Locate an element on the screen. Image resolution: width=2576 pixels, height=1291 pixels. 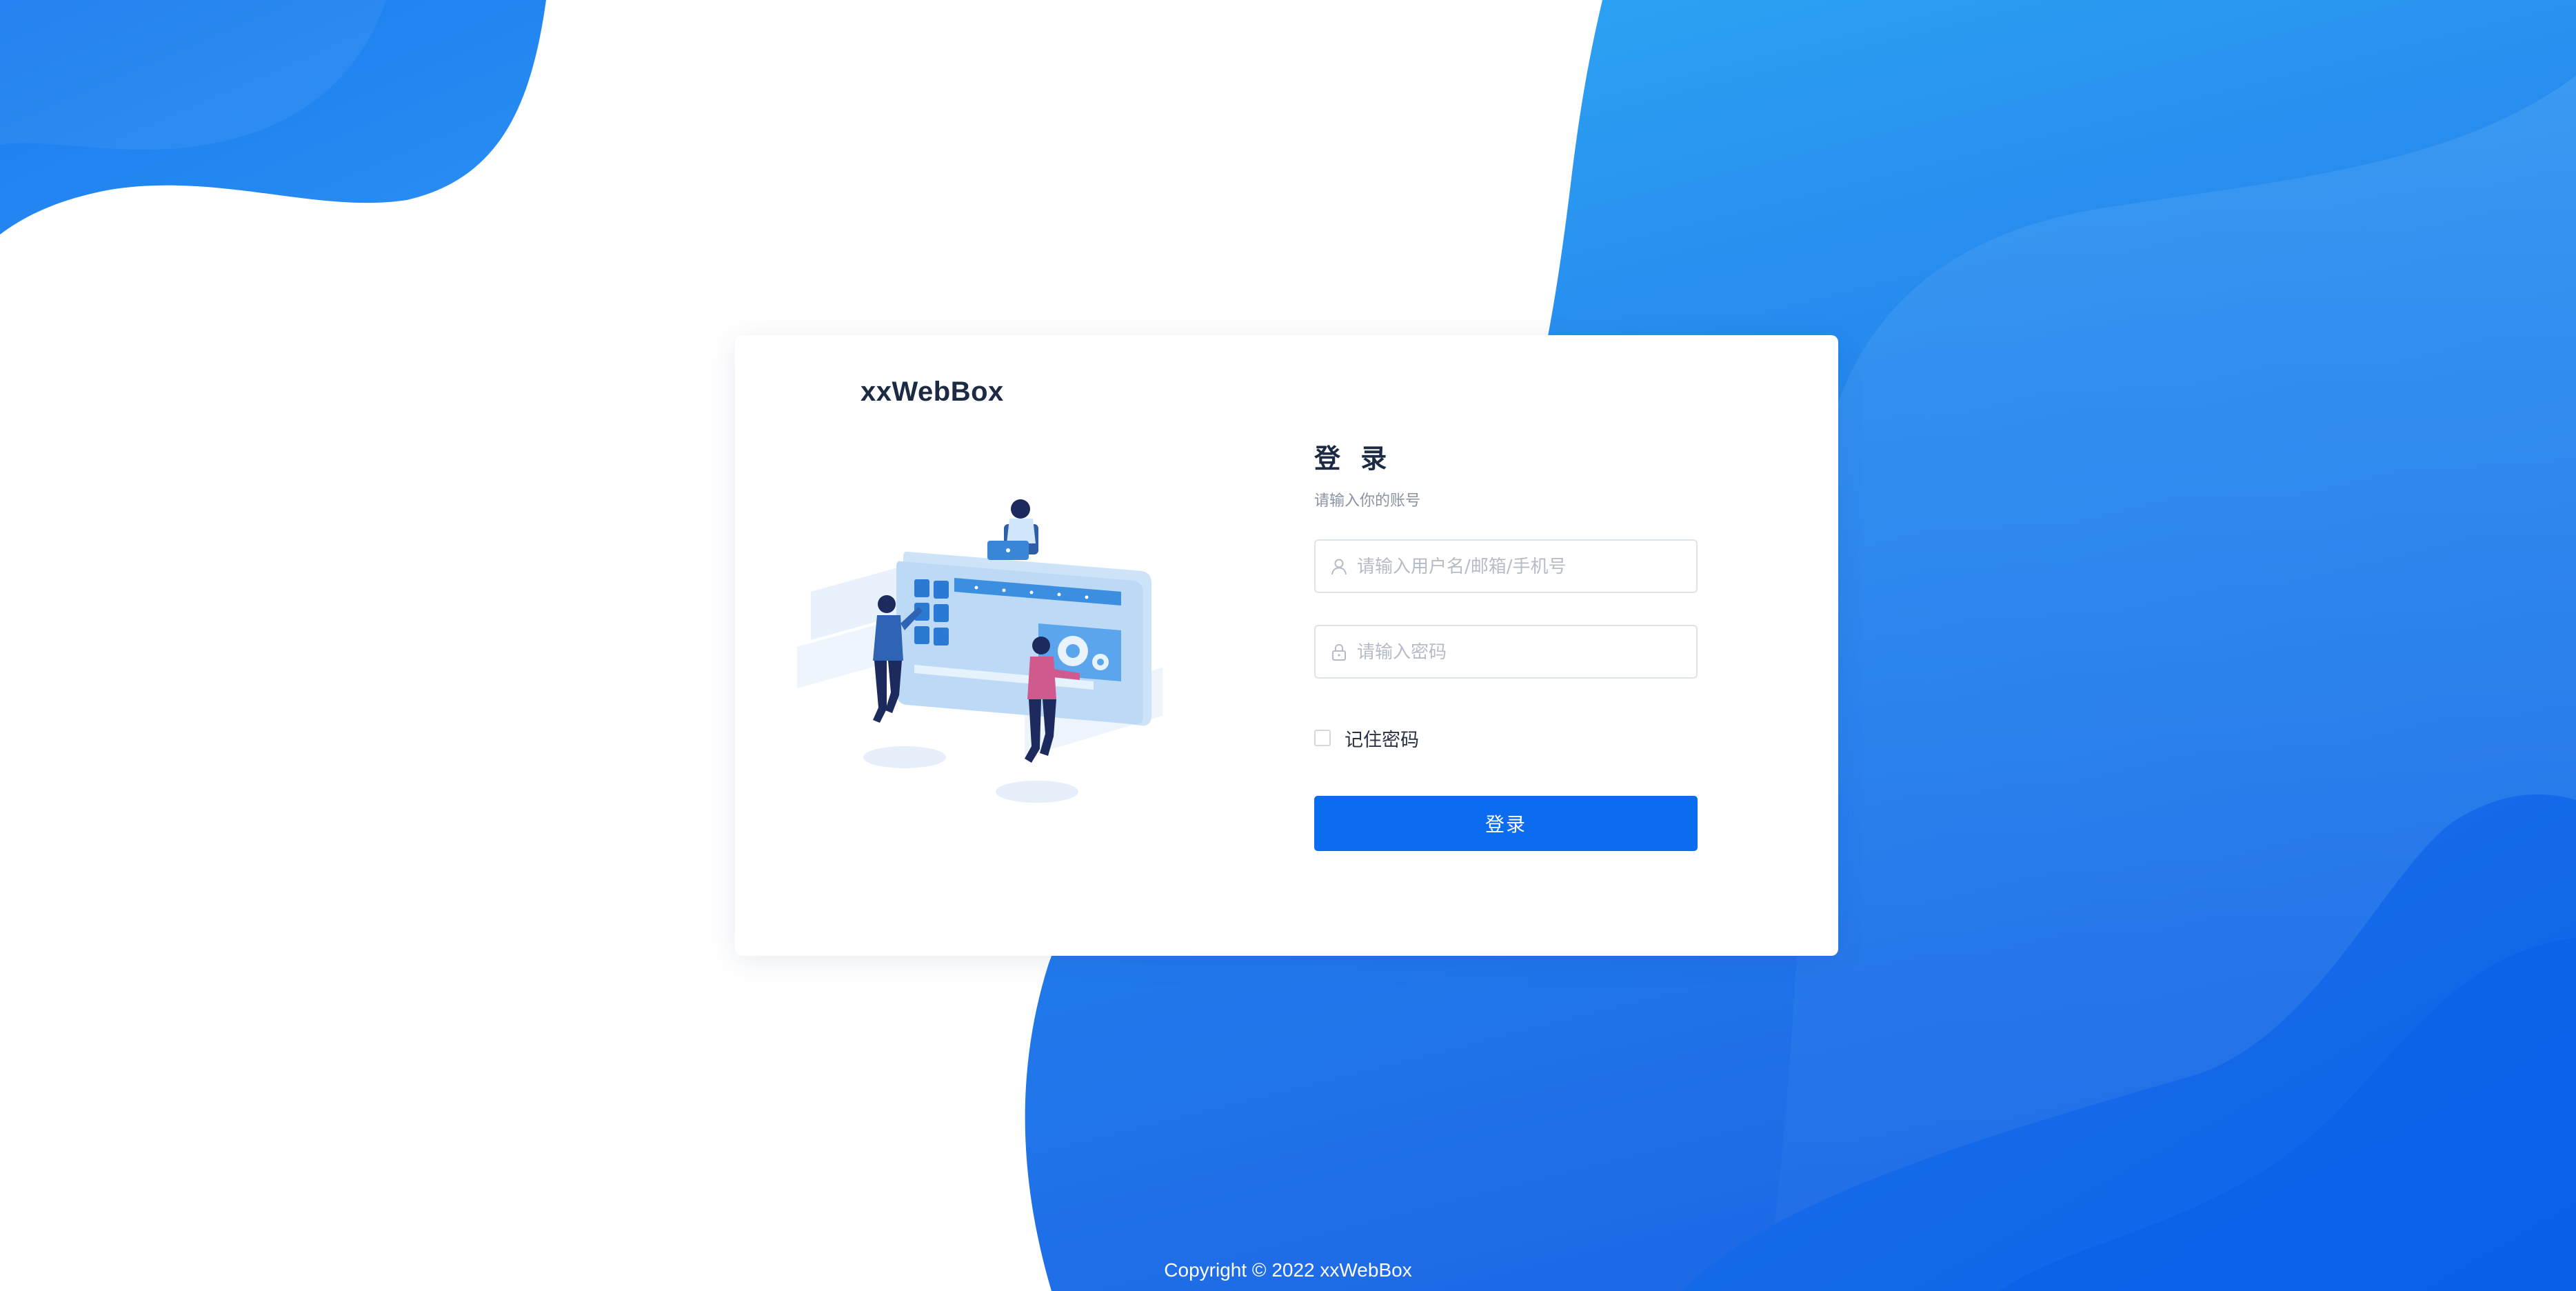
user-icon is located at coordinates (1339, 567).